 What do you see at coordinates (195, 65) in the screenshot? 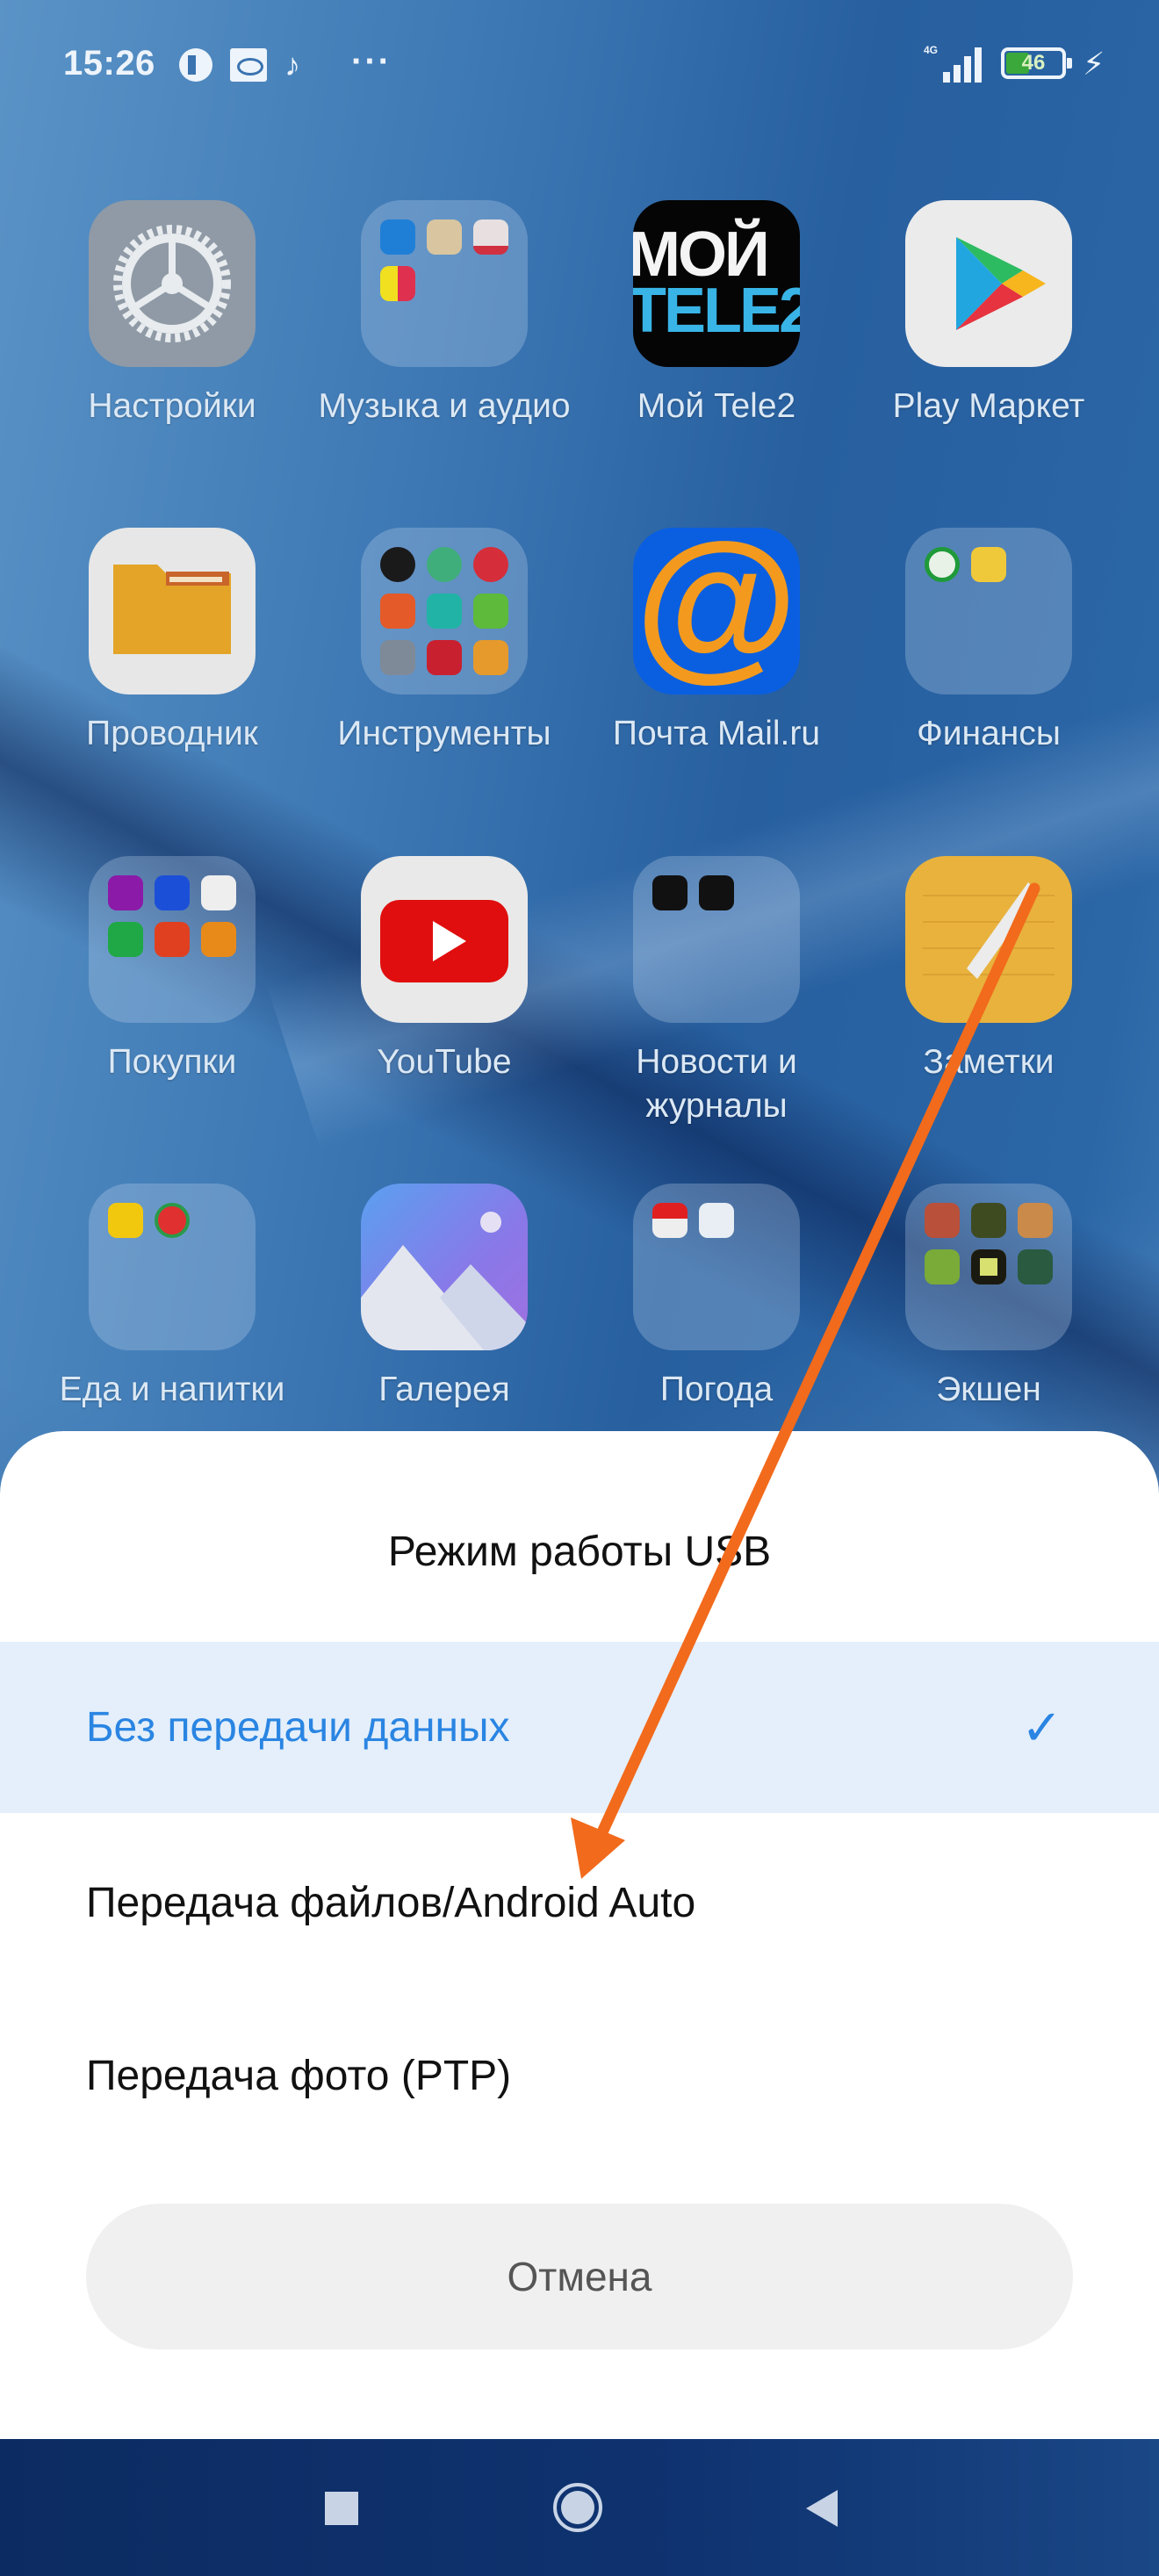
I see `tele2-notification-icon` at bounding box center [195, 65].